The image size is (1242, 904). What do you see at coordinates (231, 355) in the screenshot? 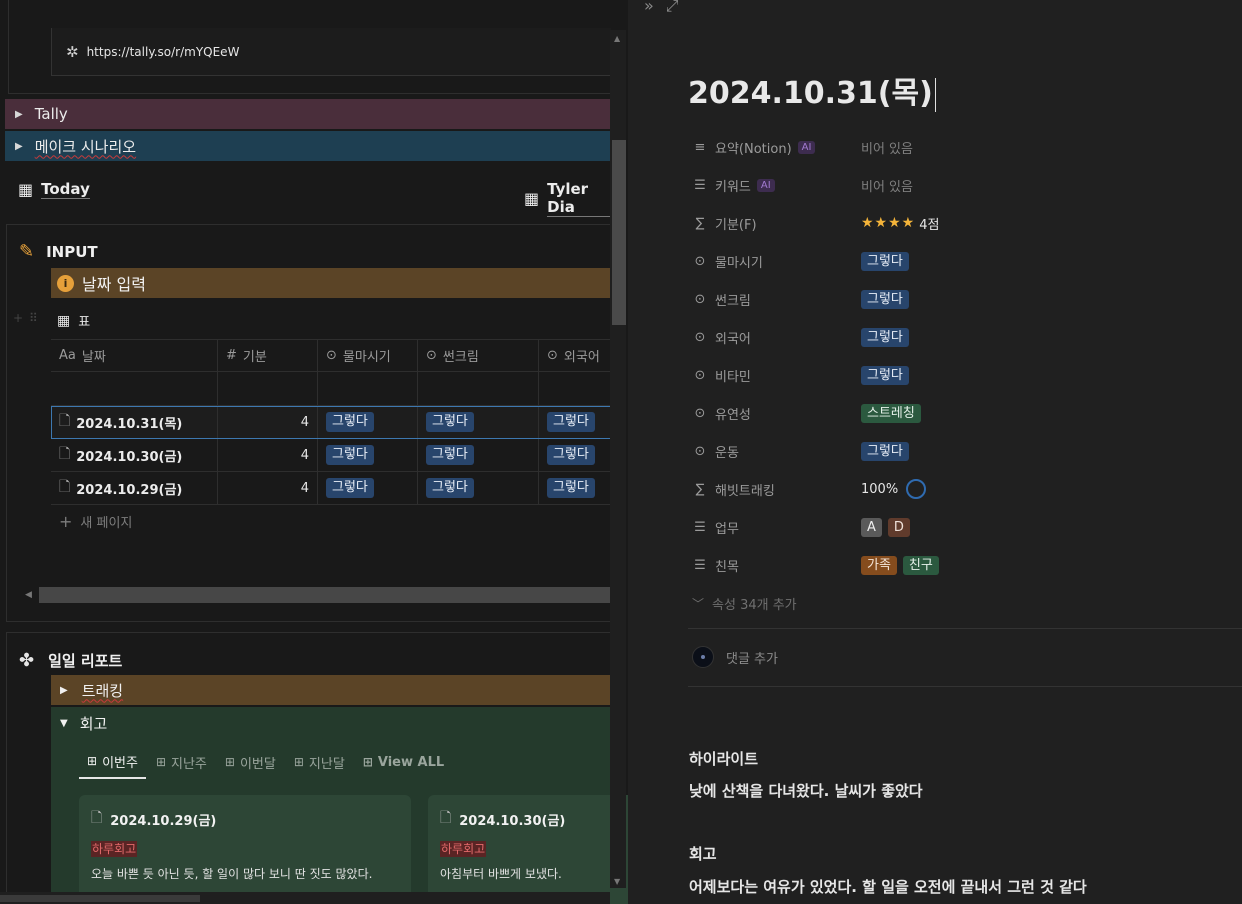
I see `number-type-icon: #` at bounding box center [231, 355].